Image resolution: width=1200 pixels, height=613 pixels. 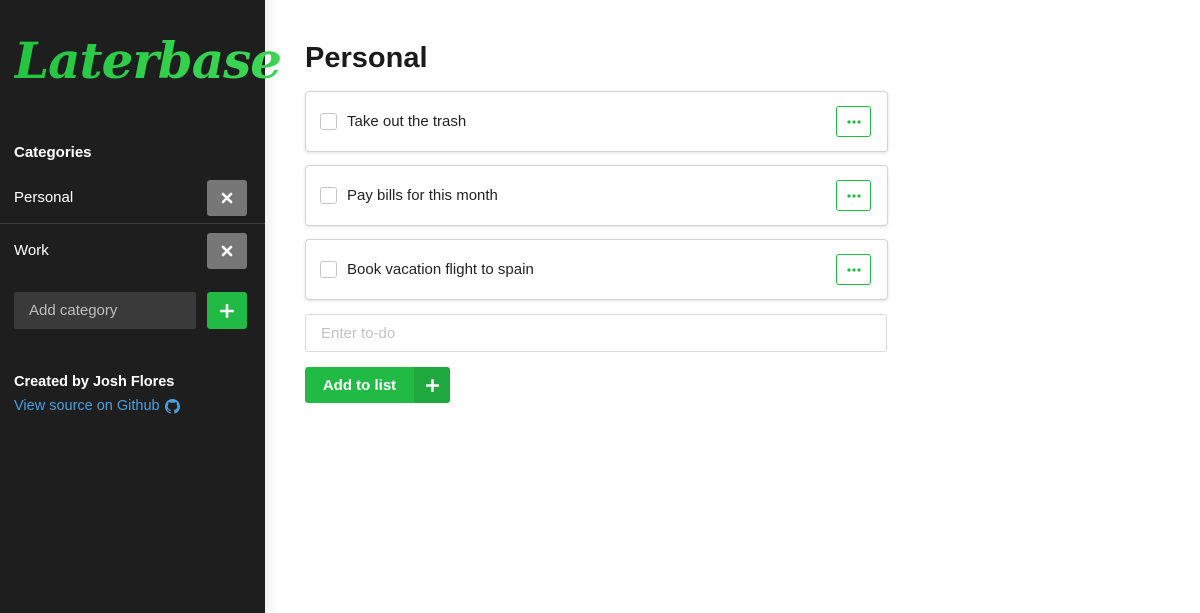 I want to click on todo-item: Pay bills for this month, so click(x=596, y=195).